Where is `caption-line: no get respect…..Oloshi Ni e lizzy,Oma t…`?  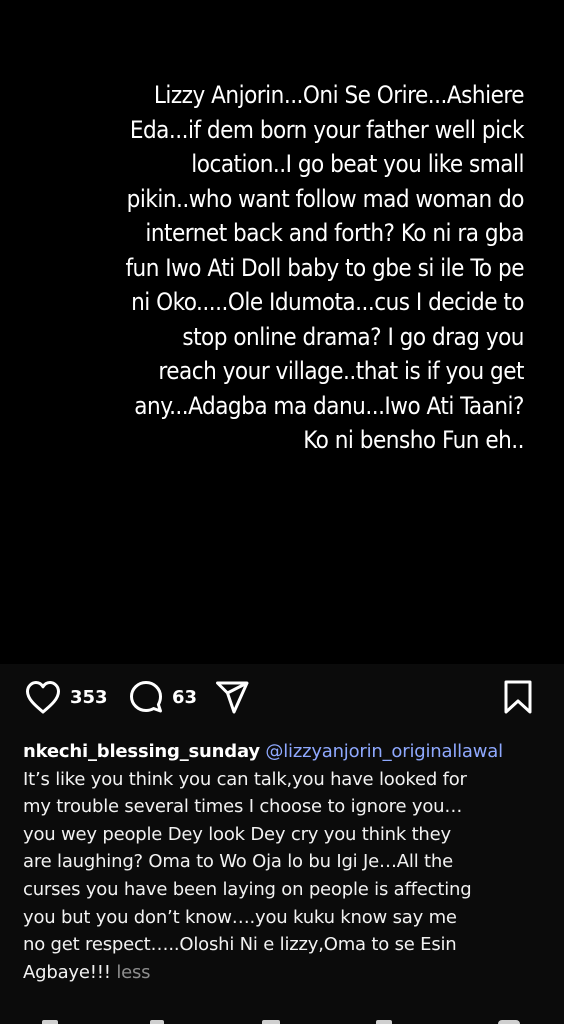 caption-line: no get respect…..Oloshi Ni e lizzy,Oma t… is located at coordinates (240, 945).